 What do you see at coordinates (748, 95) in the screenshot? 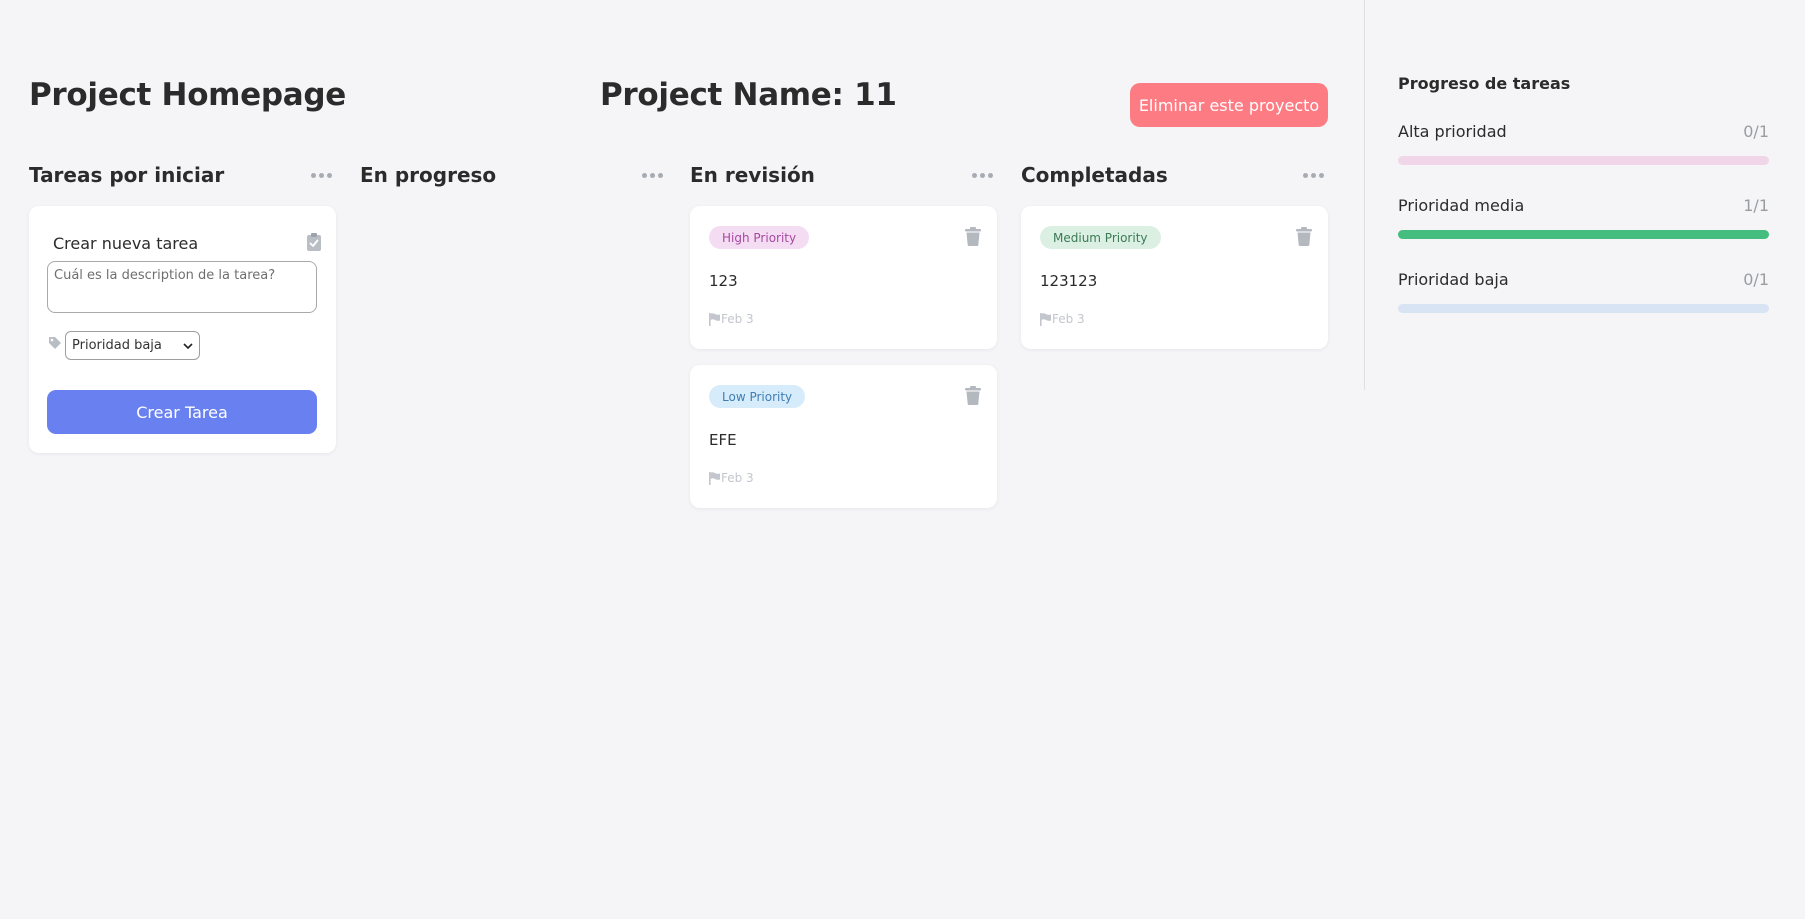
I see `project-name: Project Name: 11` at bounding box center [748, 95].